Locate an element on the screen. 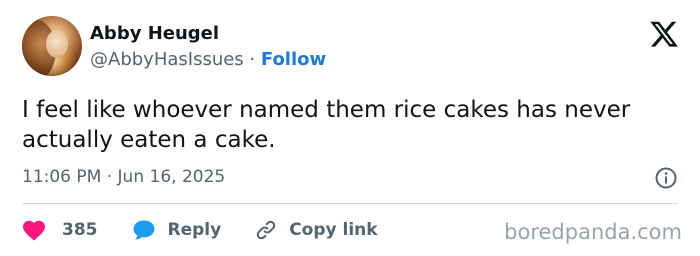  reply-label: Reply is located at coordinates (194, 230).